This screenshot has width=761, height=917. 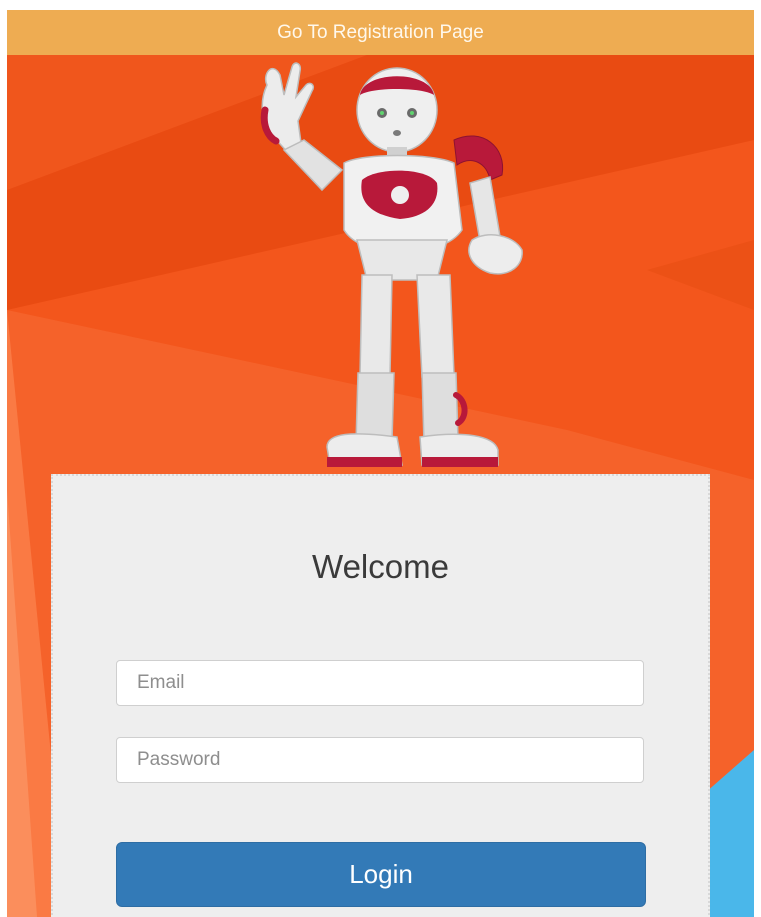 What do you see at coordinates (380, 566) in the screenshot?
I see `welcome-heading: Welcome` at bounding box center [380, 566].